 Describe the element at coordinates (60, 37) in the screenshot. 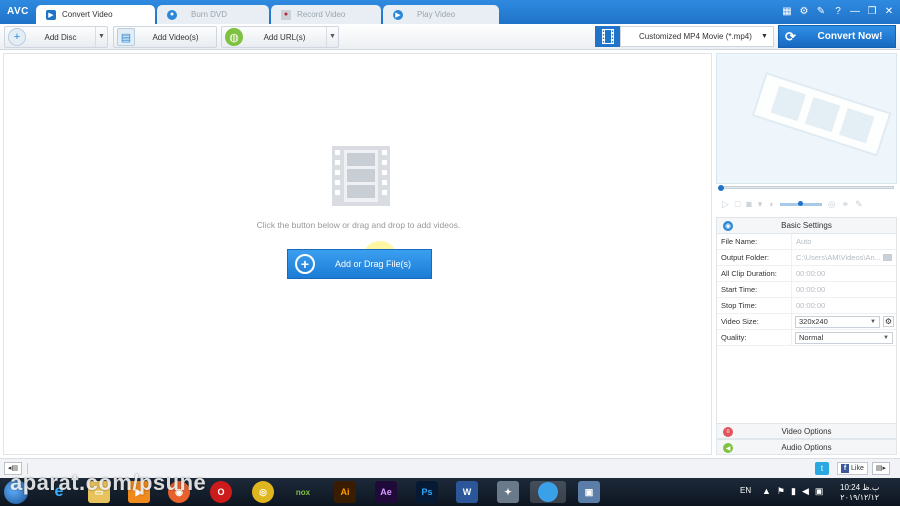

I see `add-disc-label: Add Disc` at that location.